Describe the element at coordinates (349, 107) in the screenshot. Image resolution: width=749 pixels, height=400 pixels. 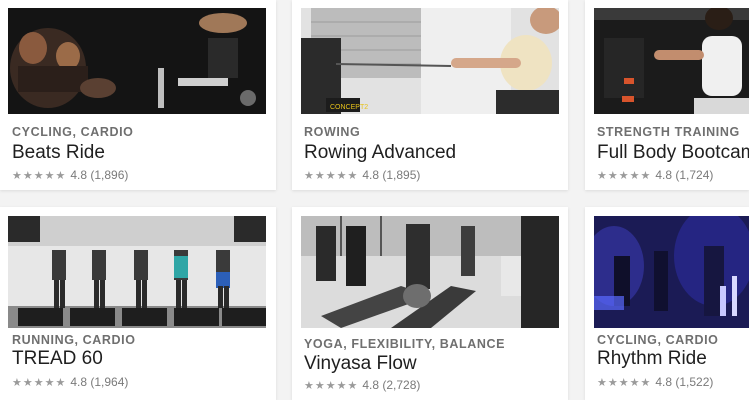
I see `rower-brand-text: CONCEPT2` at that location.